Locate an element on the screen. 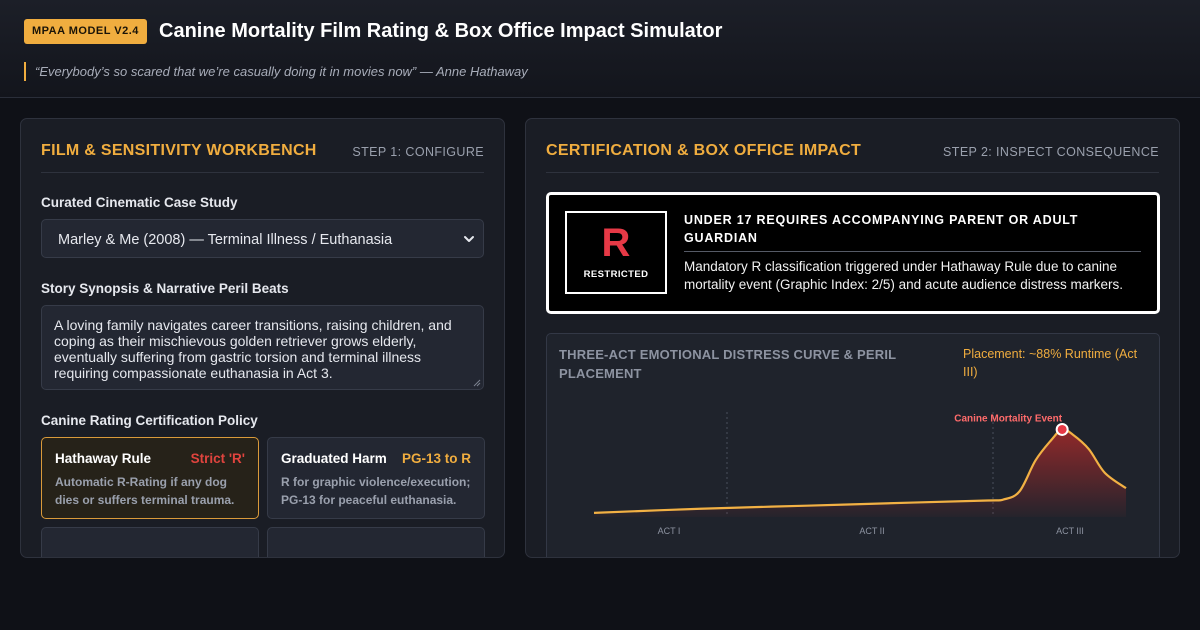  policy-name: Hathaway Rule is located at coordinates (103, 458).